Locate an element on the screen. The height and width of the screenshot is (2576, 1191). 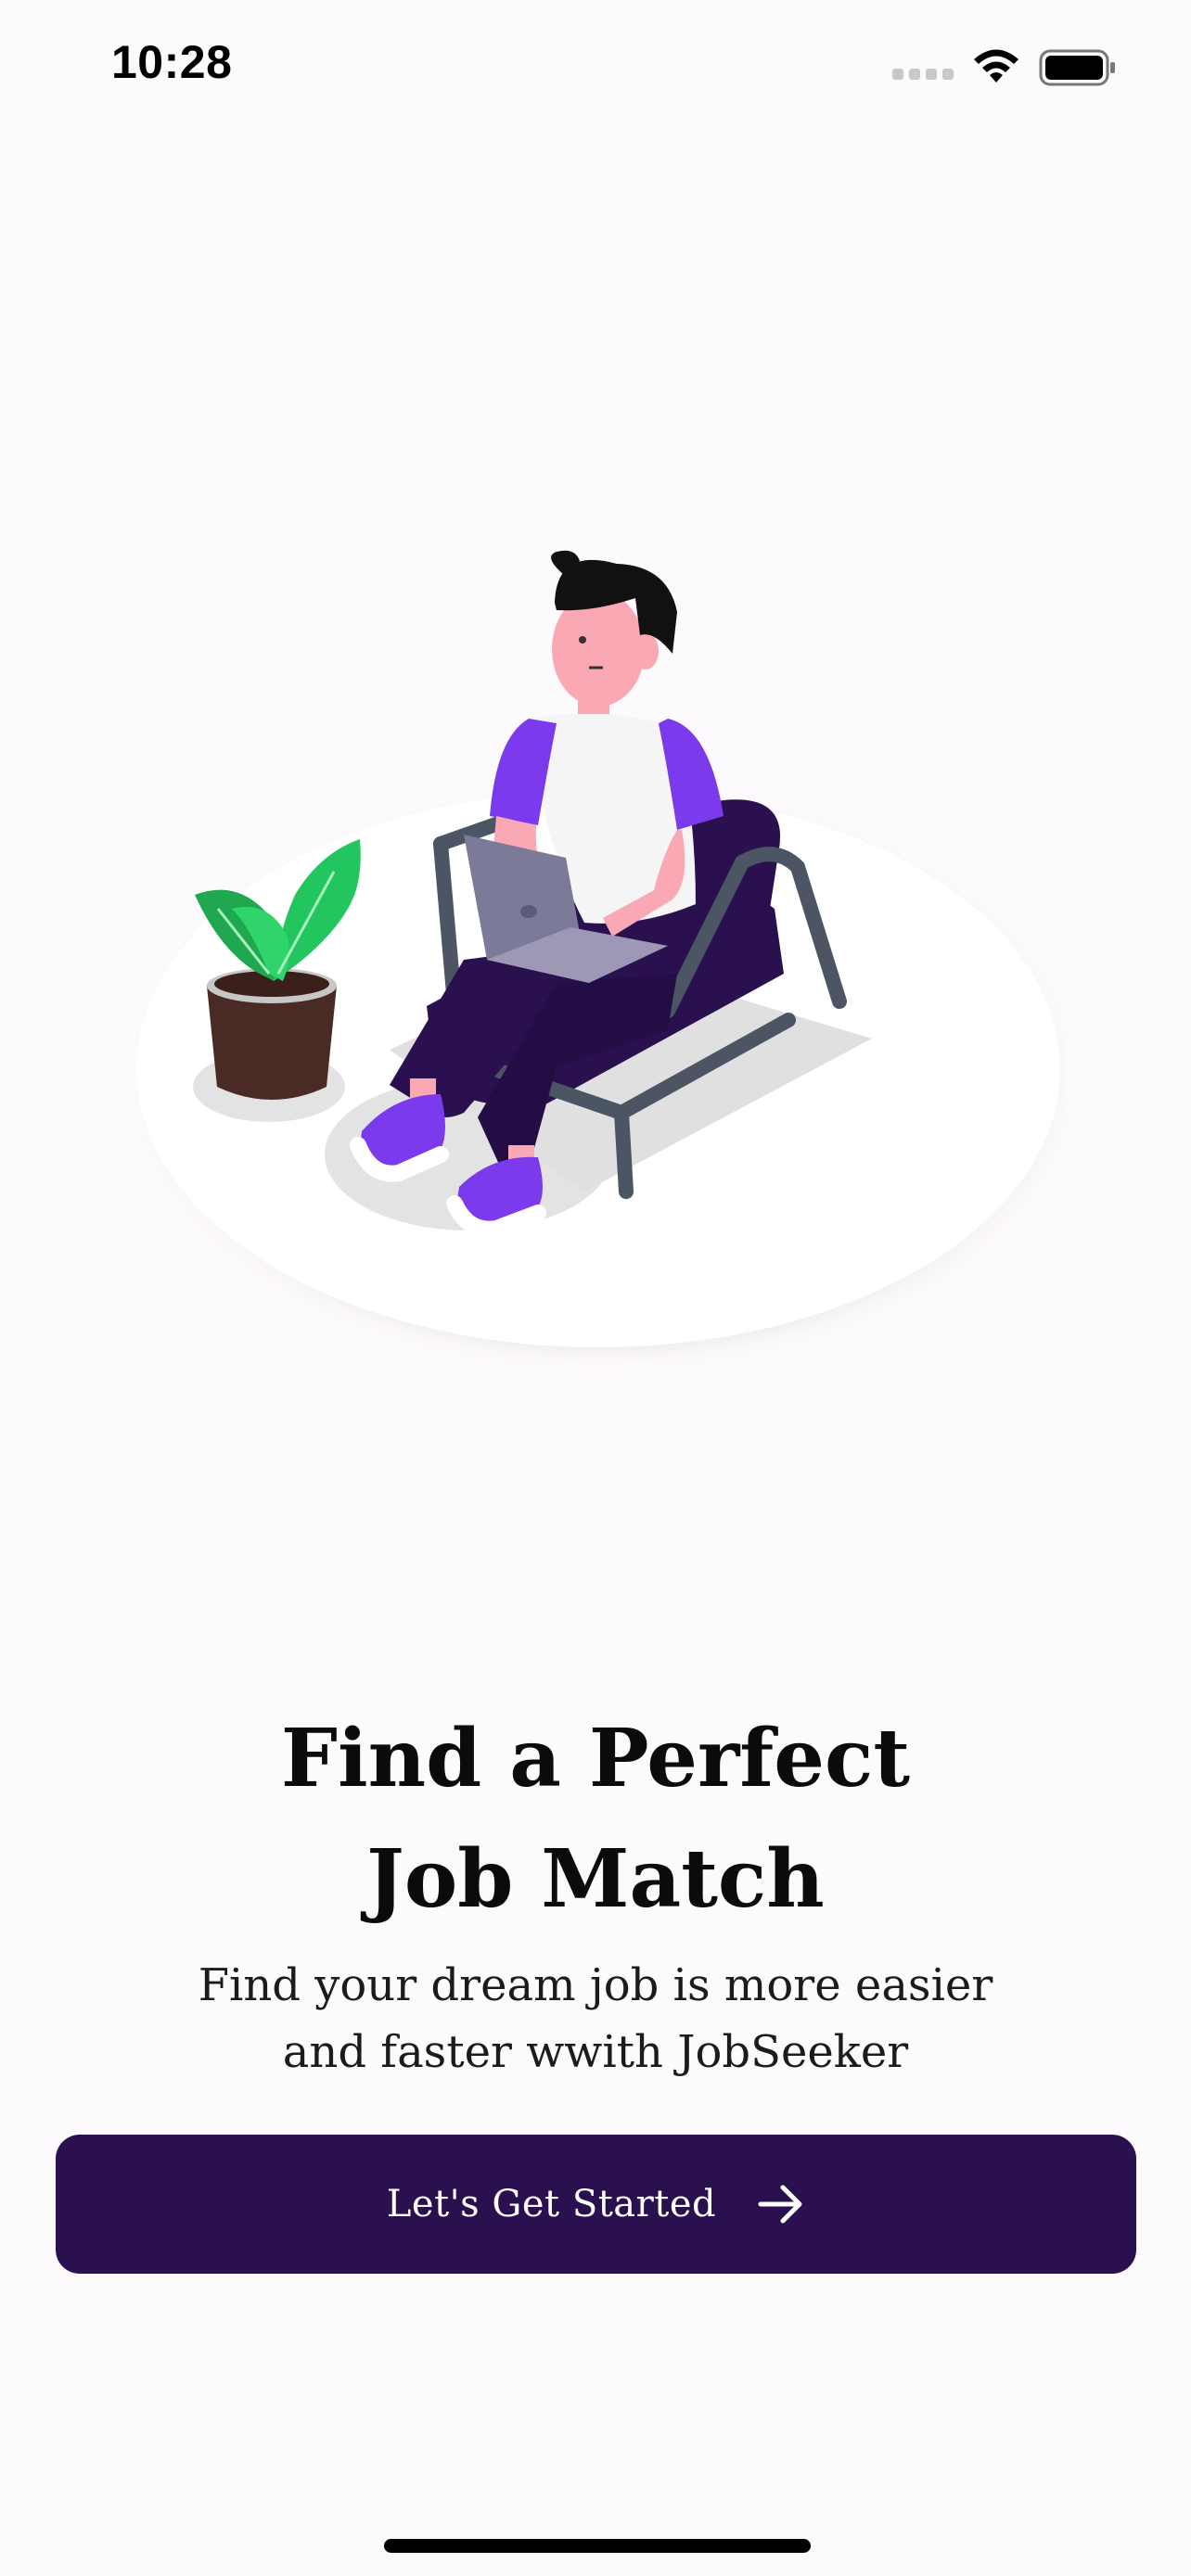
home-indicator is located at coordinates (597, 2546).